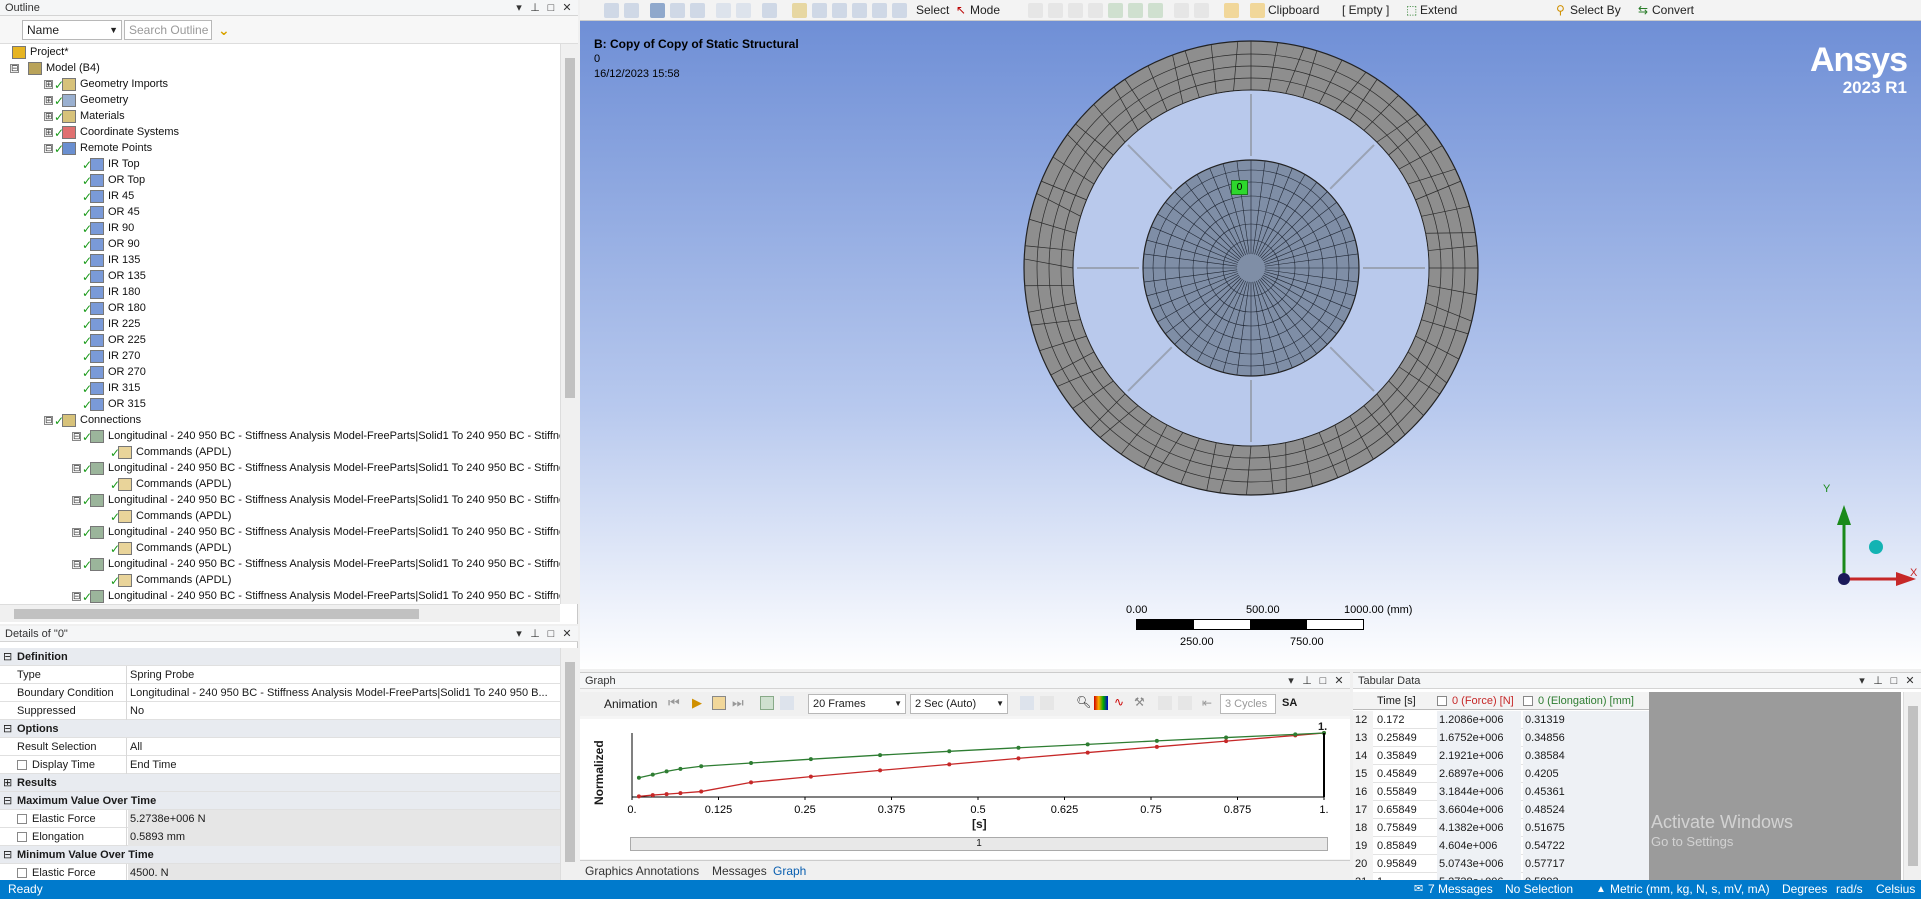  Describe the element at coordinates (344, 819) in the screenshot. I see `details-row-value: 5.2738e+006 N` at that location.